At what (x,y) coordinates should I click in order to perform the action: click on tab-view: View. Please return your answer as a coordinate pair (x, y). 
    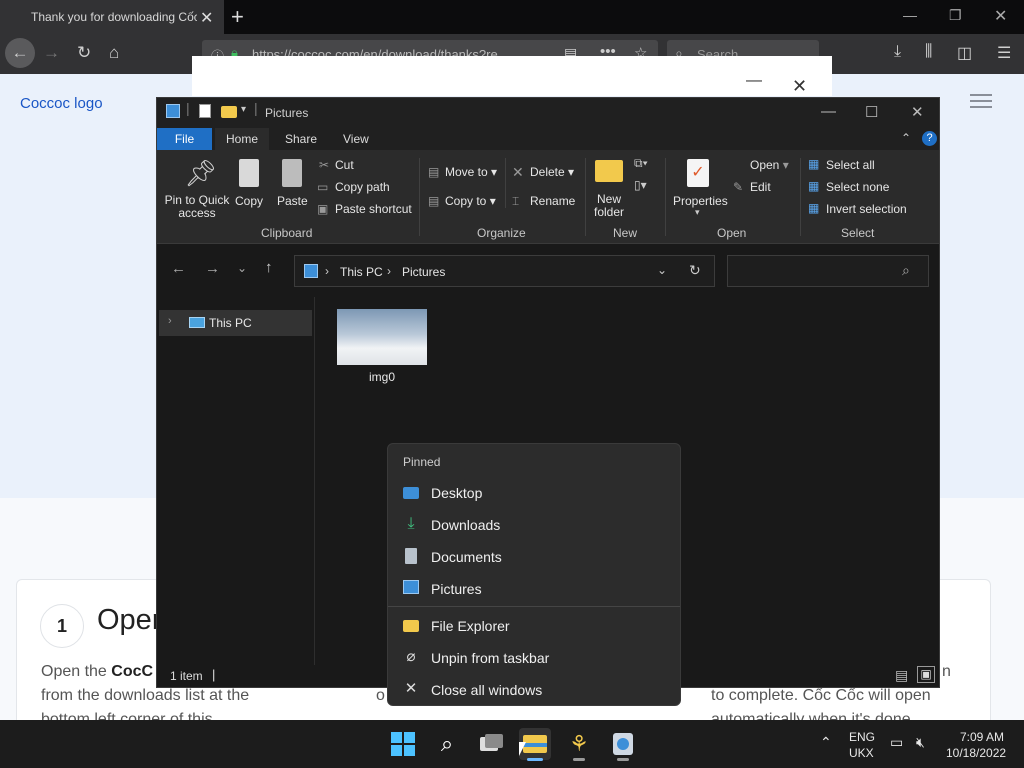
    Looking at the image, I should click on (356, 139).